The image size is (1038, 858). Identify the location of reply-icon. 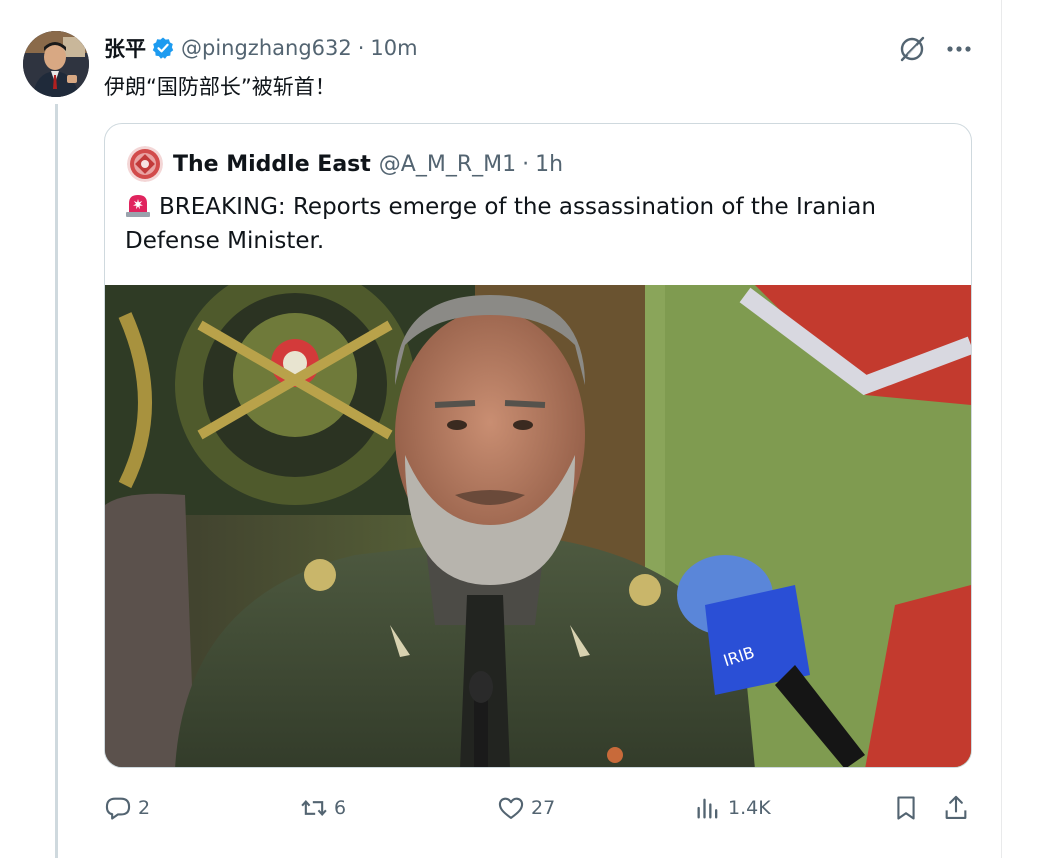
(118, 808).